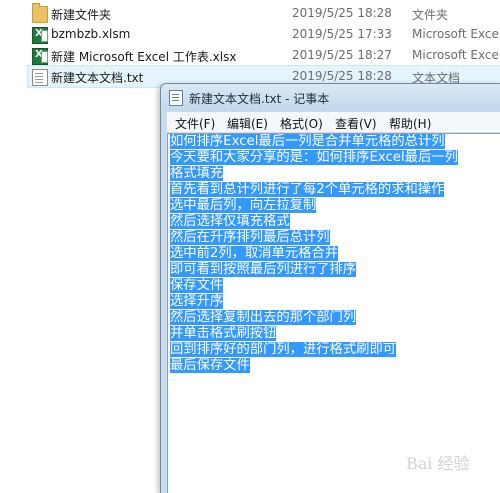 Image resolution: width=500 pixels, height=493 pixels. I want to click on menu-view: 查看(V), so click(356, 123).